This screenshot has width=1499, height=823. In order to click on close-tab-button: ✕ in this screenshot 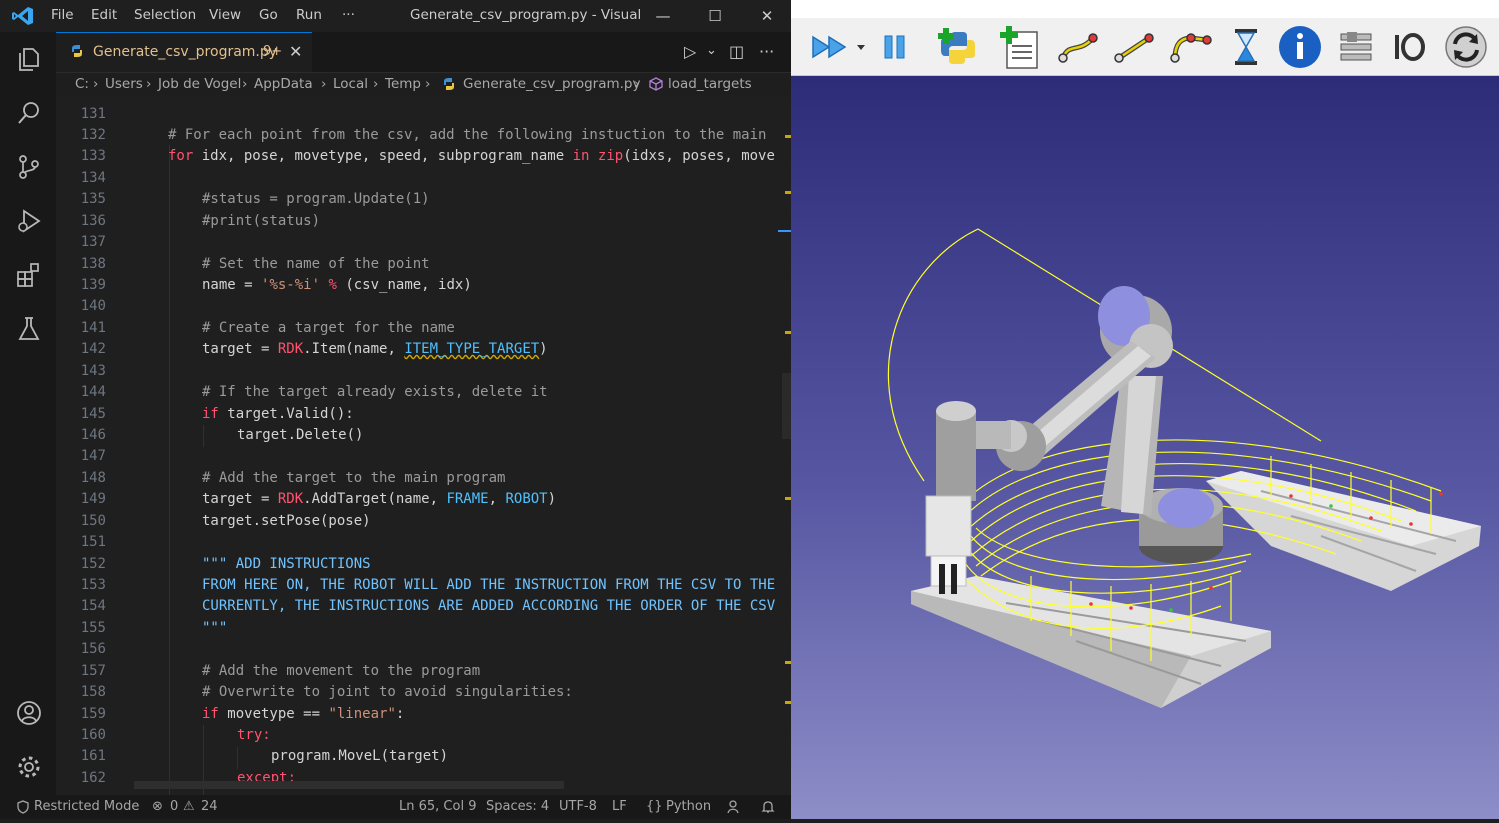, I will do `click(295, 51)`.